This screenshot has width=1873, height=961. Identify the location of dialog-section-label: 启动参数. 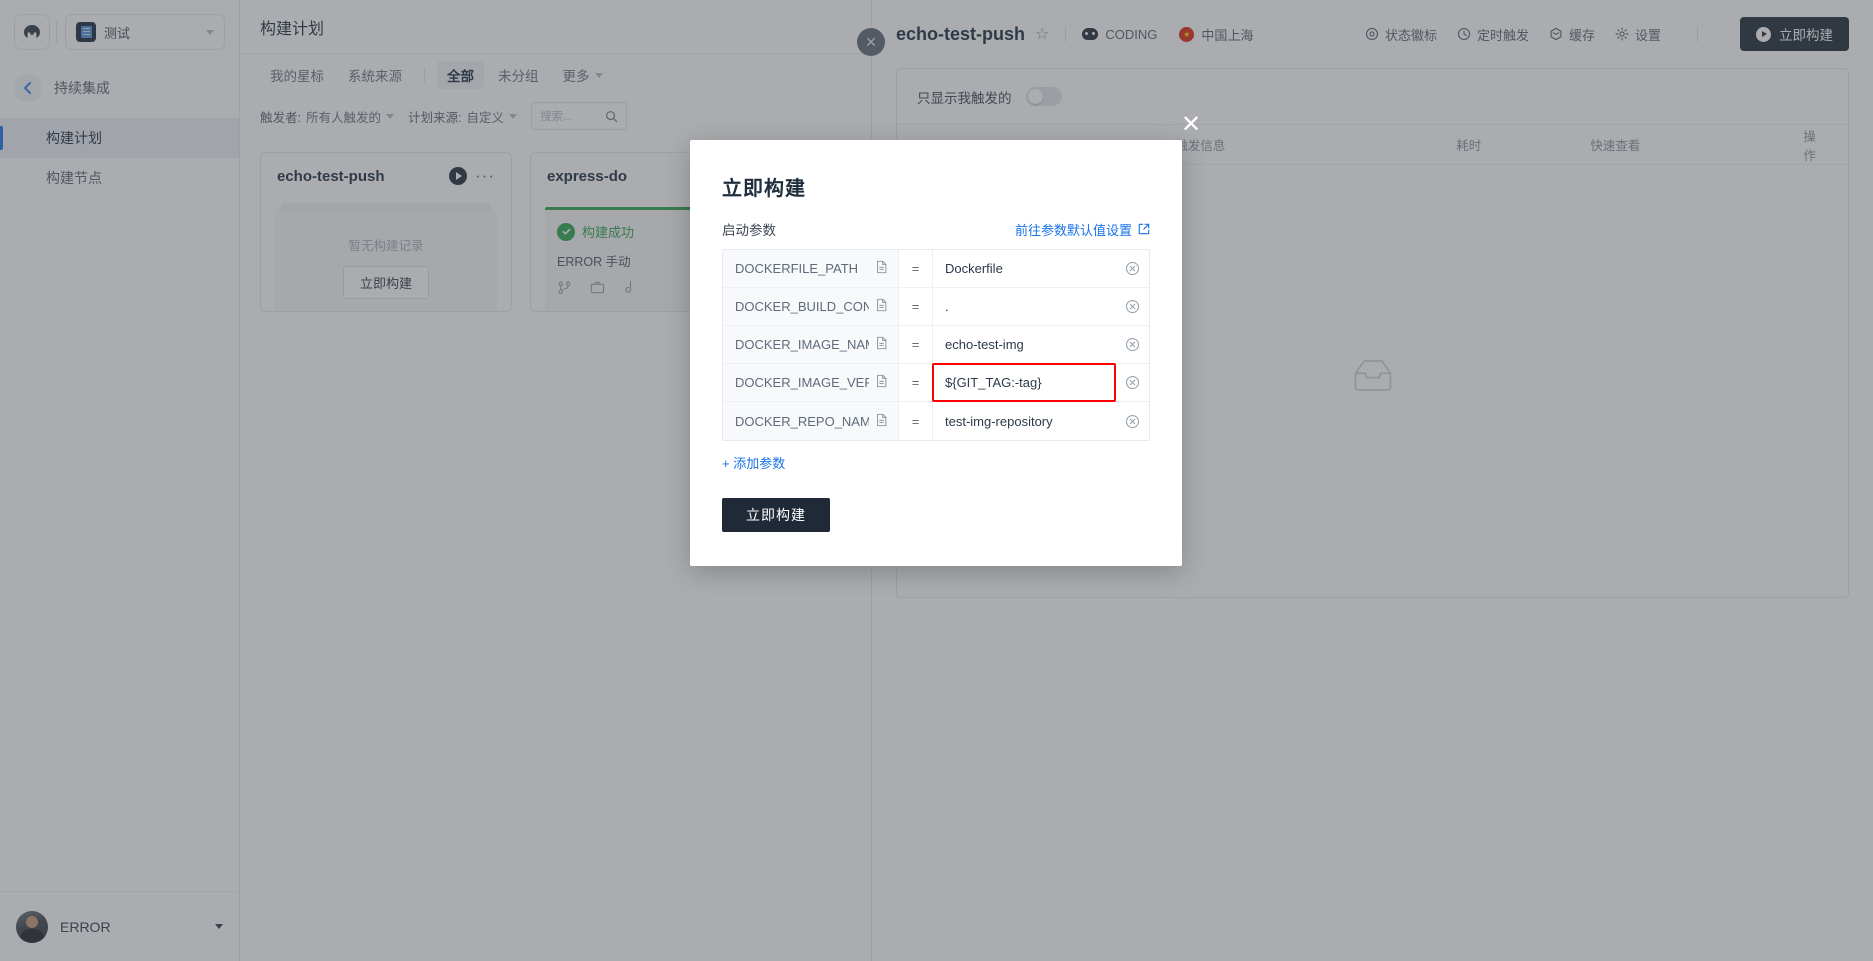
(749, 230).